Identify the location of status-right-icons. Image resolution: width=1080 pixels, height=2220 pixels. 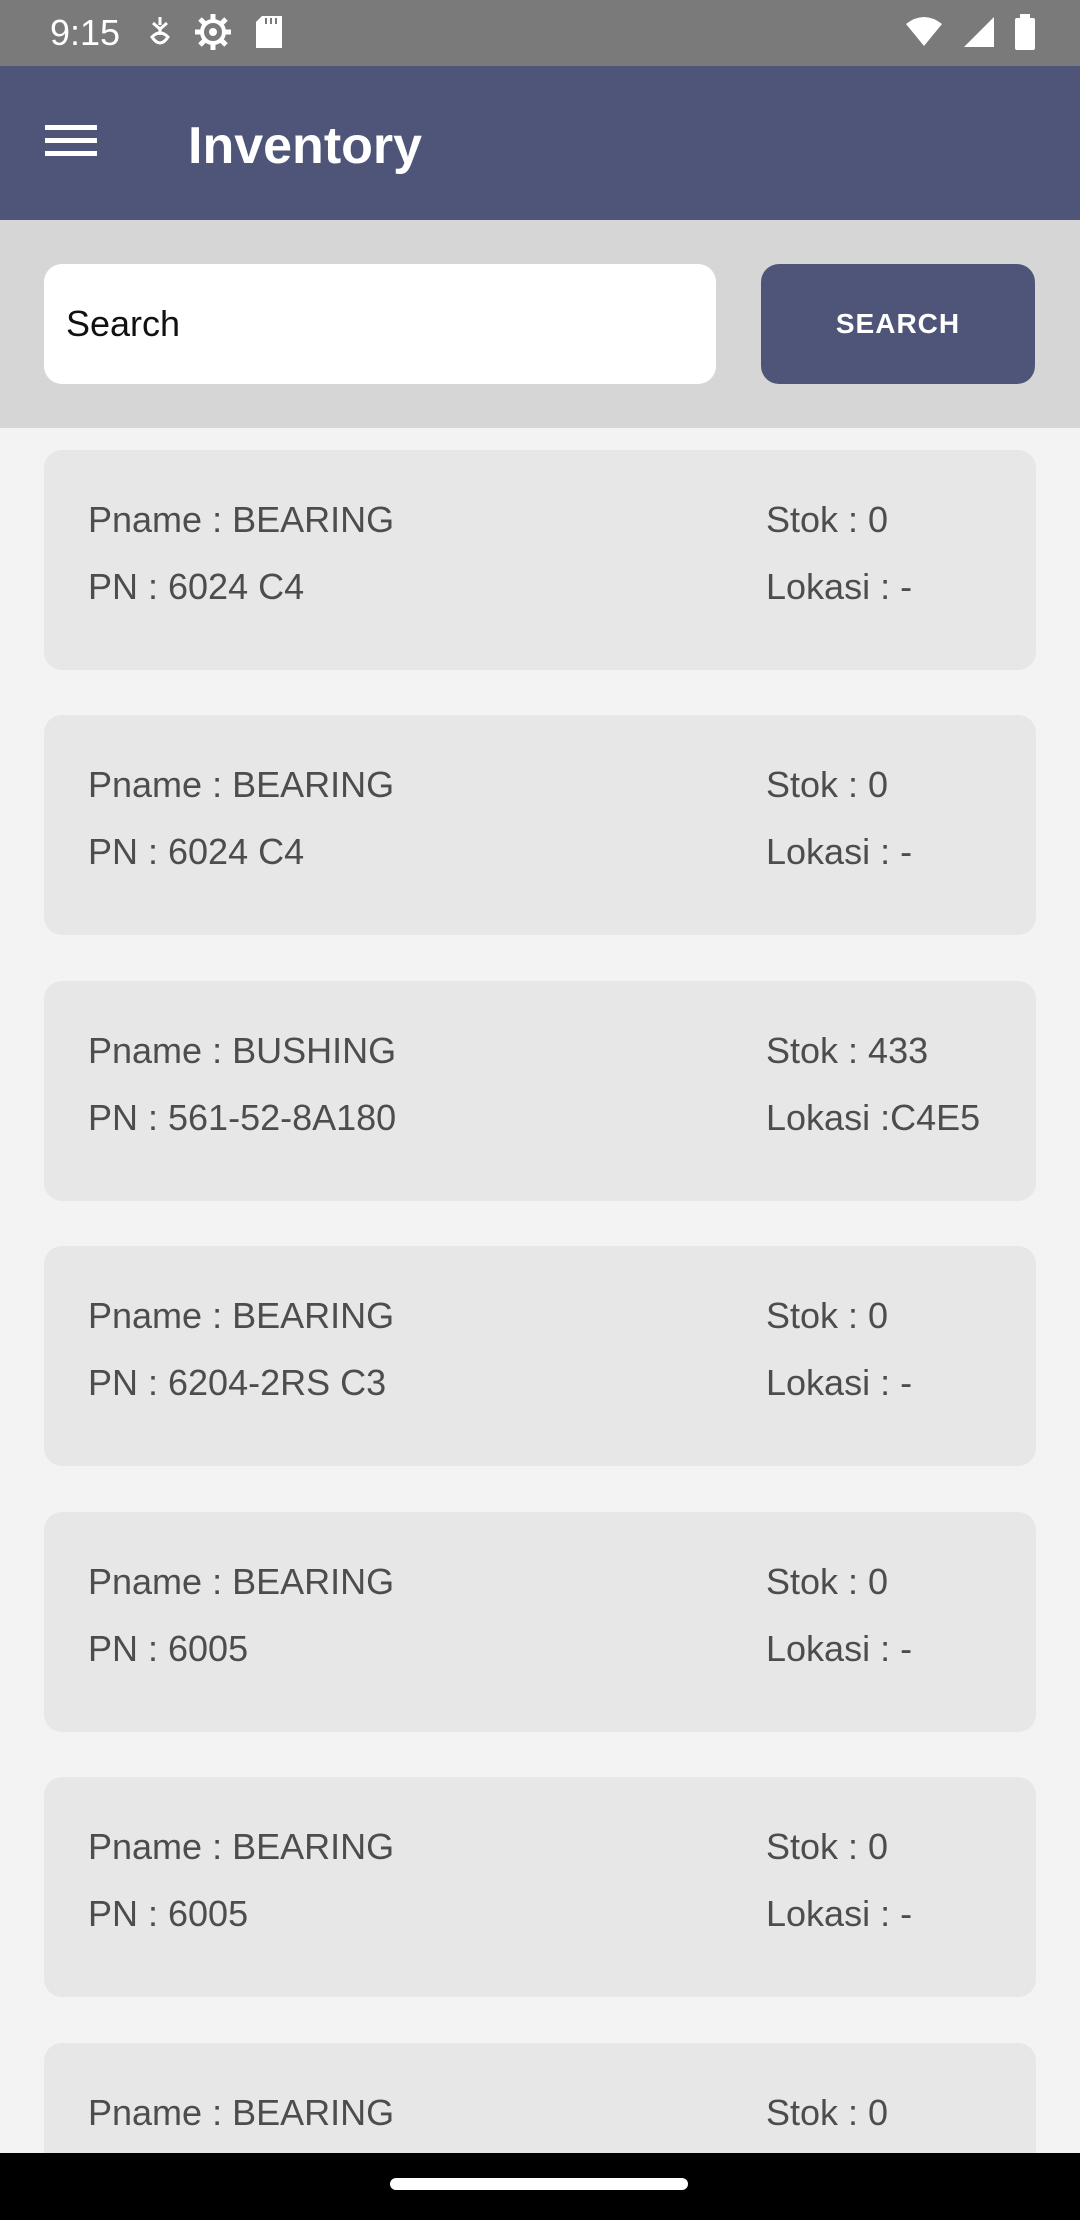
(970, 34).